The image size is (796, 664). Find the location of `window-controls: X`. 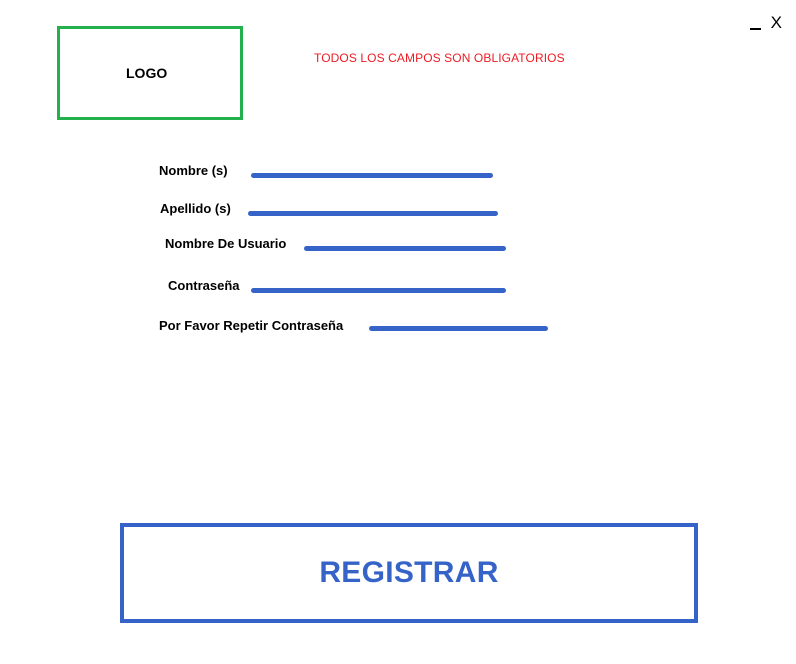

window-controls: X is located at coordinates (765, 23).